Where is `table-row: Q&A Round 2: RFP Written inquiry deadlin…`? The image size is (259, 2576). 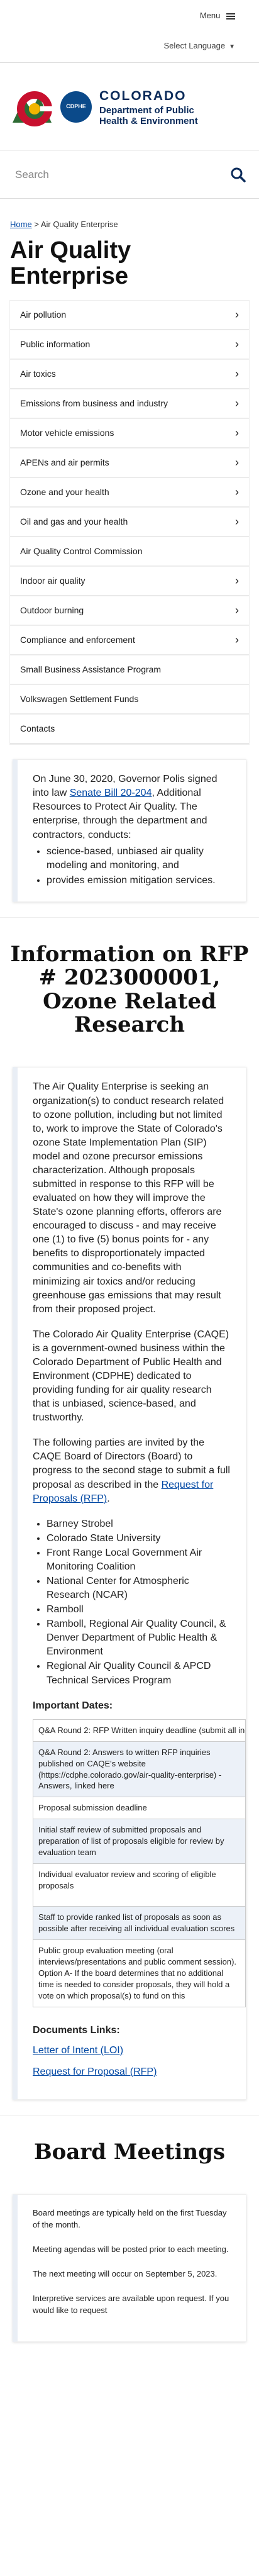 table-row: Q&A Round 2: RFP Written inquiry deadlin… is located at coordinates (139, 1730).